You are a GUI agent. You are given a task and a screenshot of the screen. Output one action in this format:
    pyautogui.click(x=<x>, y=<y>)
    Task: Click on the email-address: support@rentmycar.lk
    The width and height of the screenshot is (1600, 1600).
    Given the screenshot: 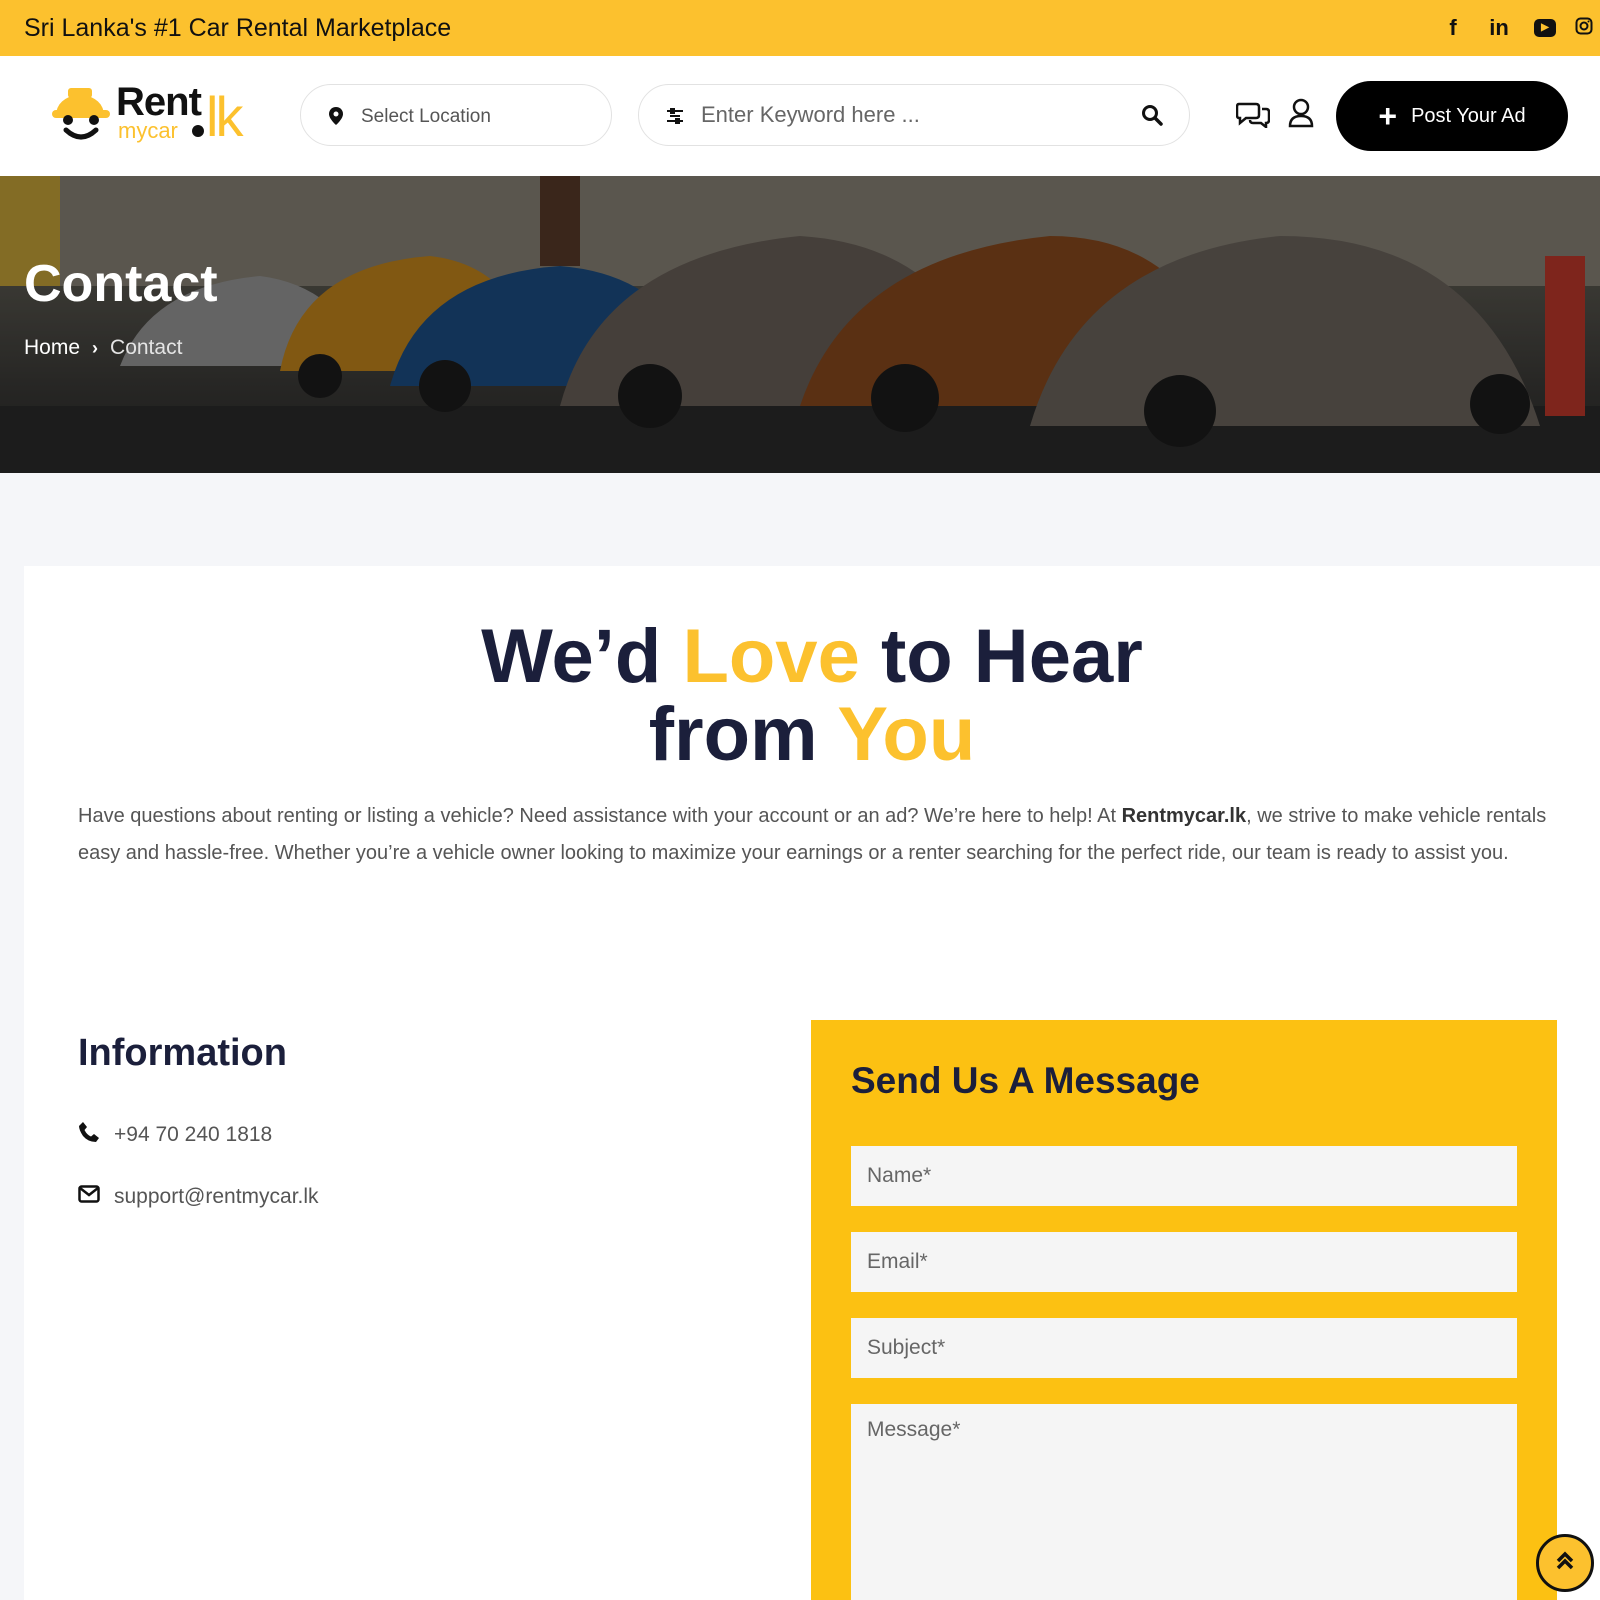 What is the action you would take?
    pyautogui.click(x=216, y=1196)
    